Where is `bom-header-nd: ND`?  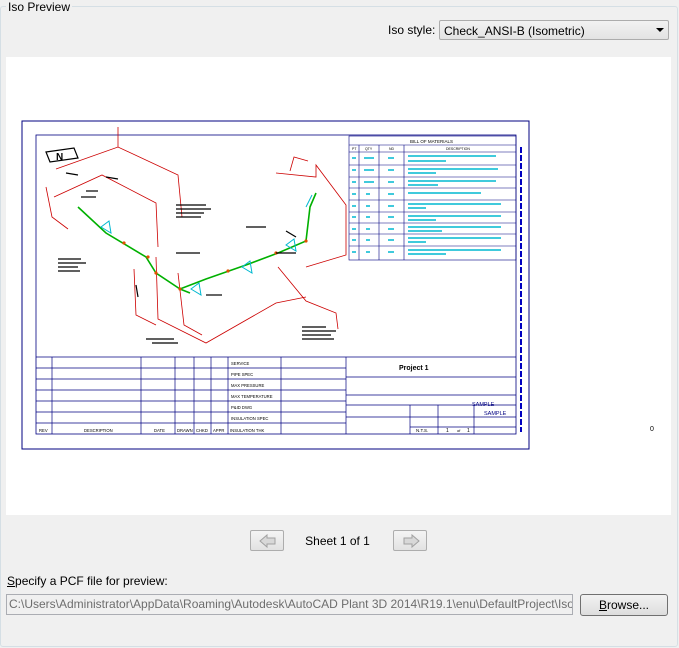 bom-header-nd: ND is located at coordinates (392, 149).